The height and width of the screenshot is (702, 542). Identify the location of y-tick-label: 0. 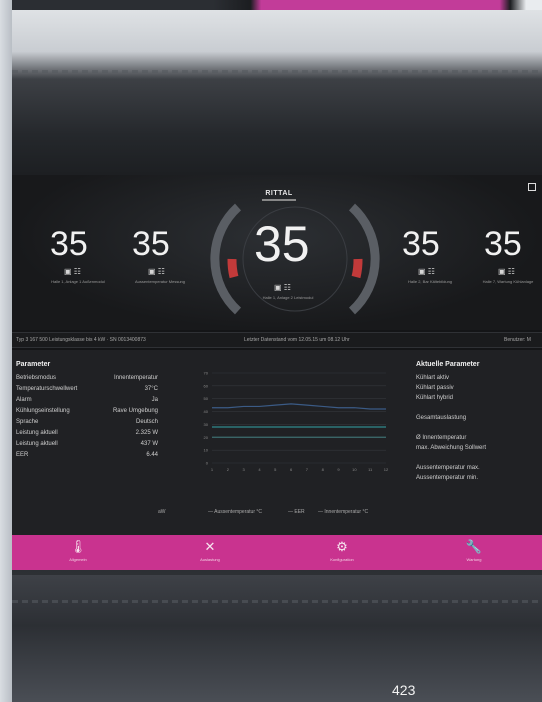
(207, 463).